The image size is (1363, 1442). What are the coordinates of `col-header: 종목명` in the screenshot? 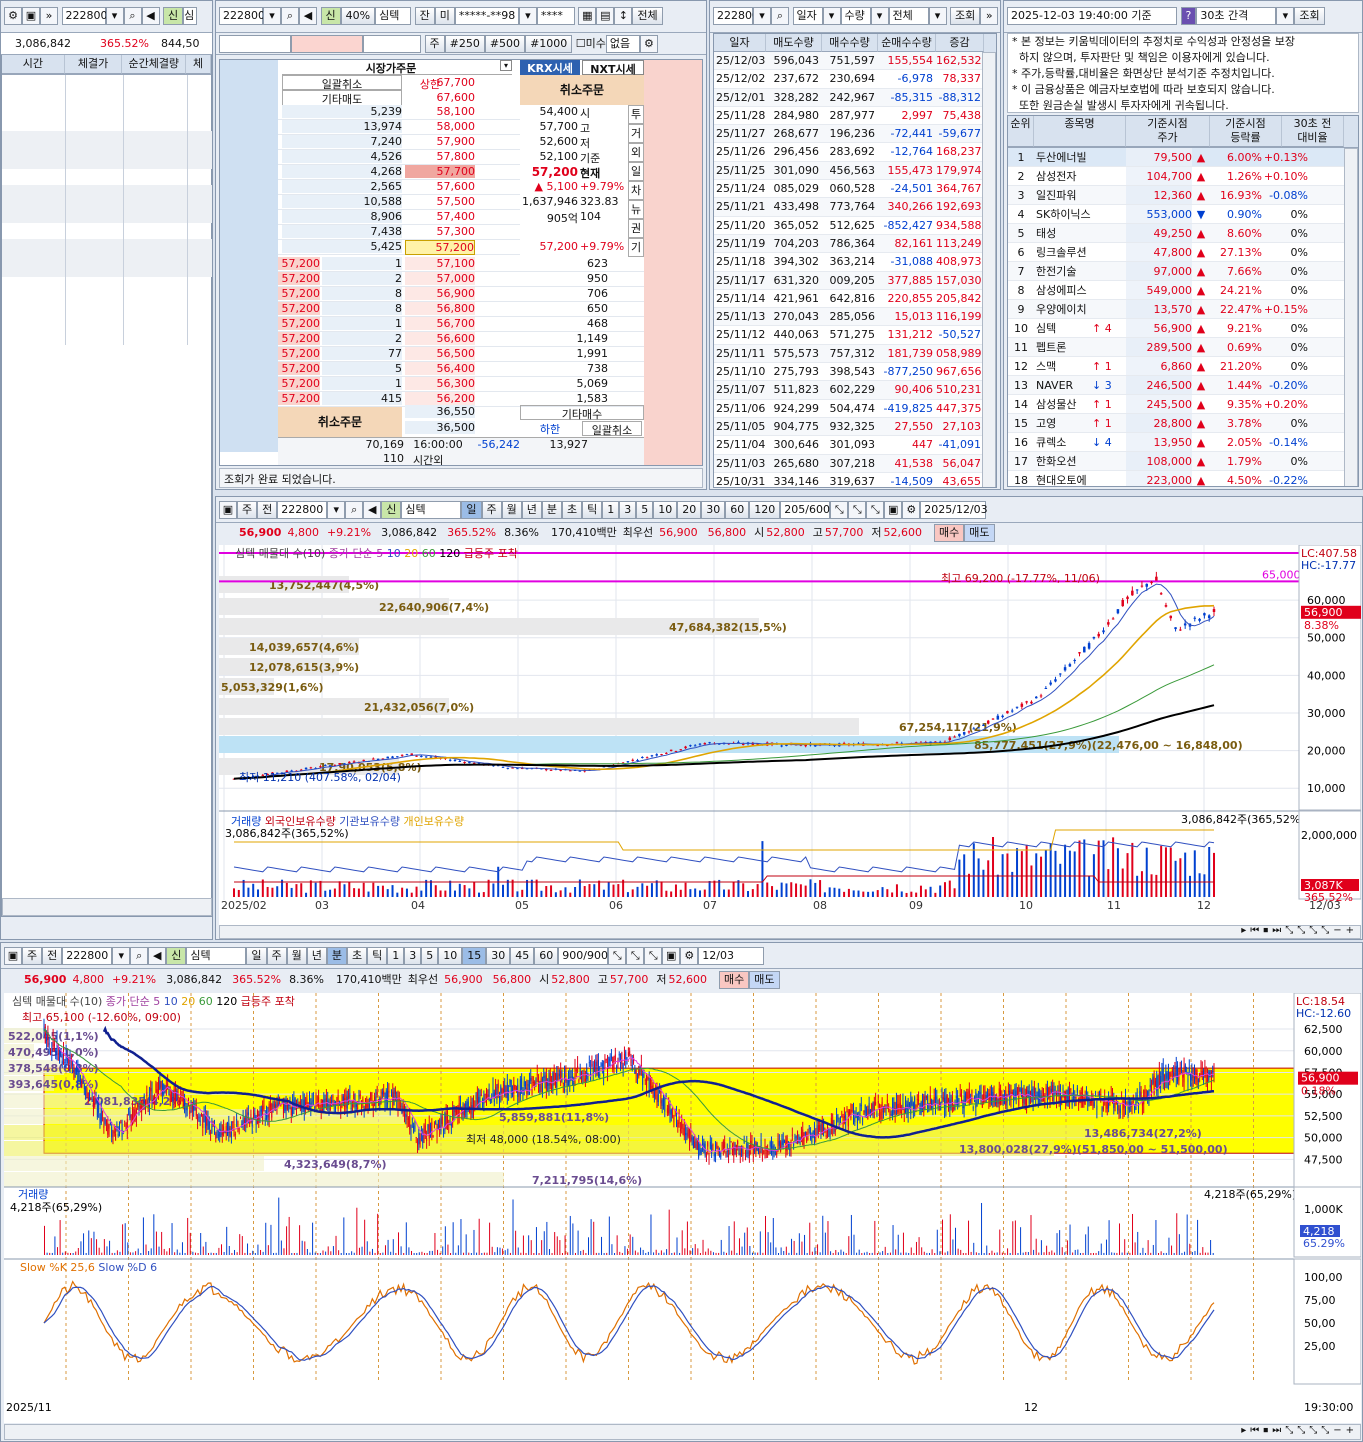 It's located at (1080, 131).